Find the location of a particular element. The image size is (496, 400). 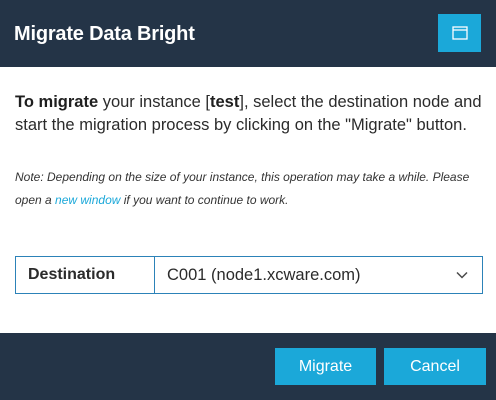

destination-selected-value: C001 (node1.xcware.com) is located at coordinates (264, 274).